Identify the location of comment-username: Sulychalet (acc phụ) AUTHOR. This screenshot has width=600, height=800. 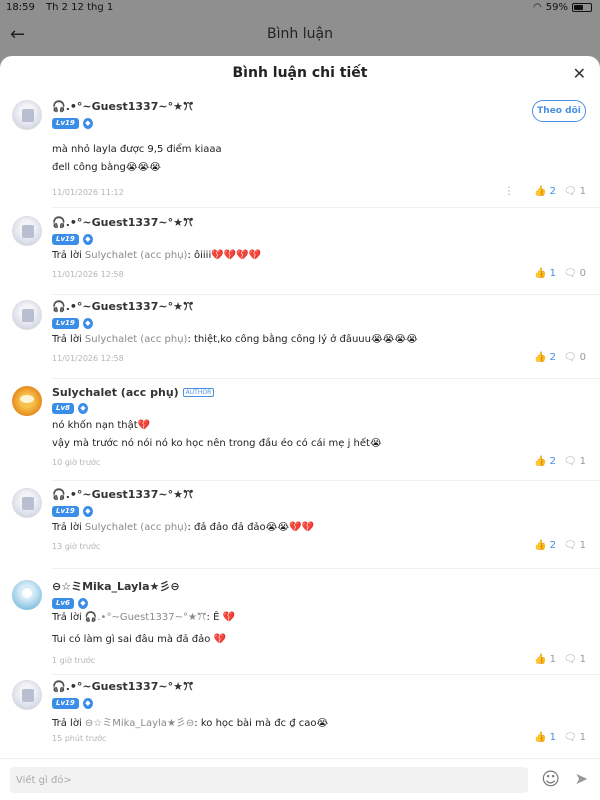
(319, 392).